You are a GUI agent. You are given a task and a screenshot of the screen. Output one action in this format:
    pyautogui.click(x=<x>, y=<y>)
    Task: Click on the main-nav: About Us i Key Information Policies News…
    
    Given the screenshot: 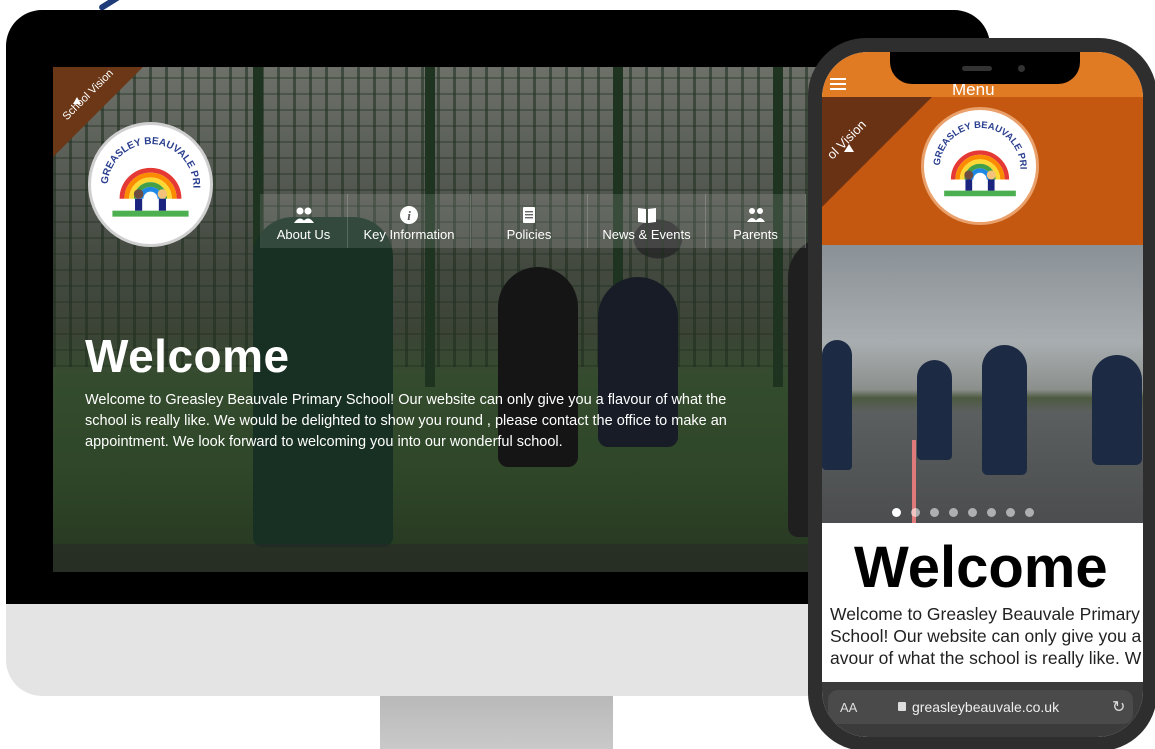 What is the action you would take?
    pyautogui.click(x=533, y=221)
    